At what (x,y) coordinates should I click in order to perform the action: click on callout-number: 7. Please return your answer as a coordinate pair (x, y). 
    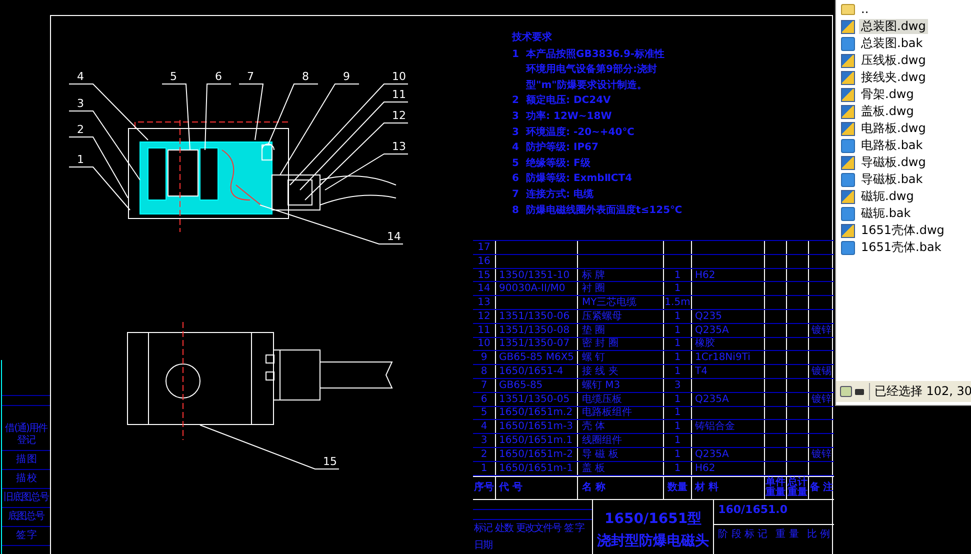
    Looking at the image, I should click on (250, 76).